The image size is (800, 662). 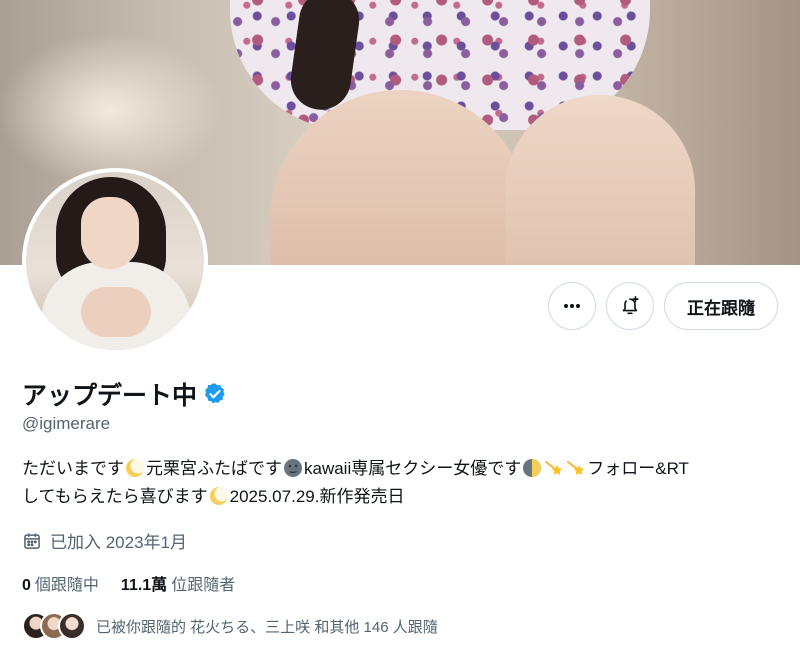 What do you see at coordinates (72, 626) in the screenshot?
I see `avatar` at bounding box center [72, 626].